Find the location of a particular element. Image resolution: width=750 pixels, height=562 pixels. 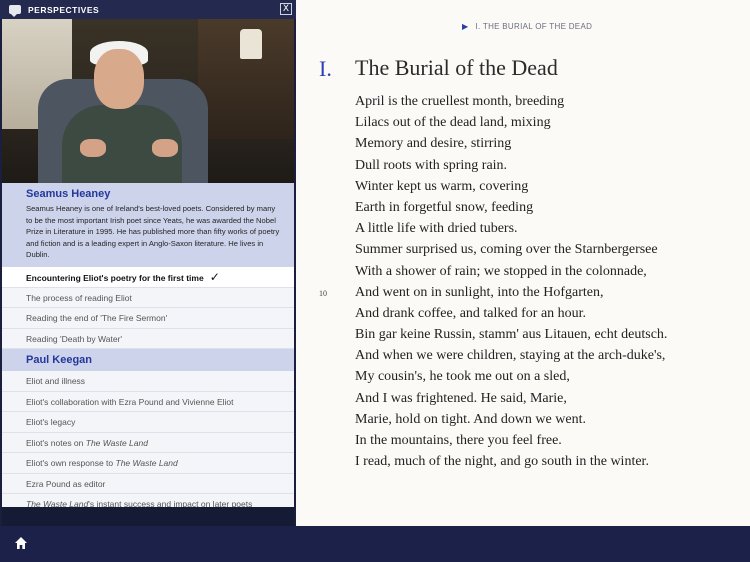

chat-bubble-icon is located at coordinates (15, 11).